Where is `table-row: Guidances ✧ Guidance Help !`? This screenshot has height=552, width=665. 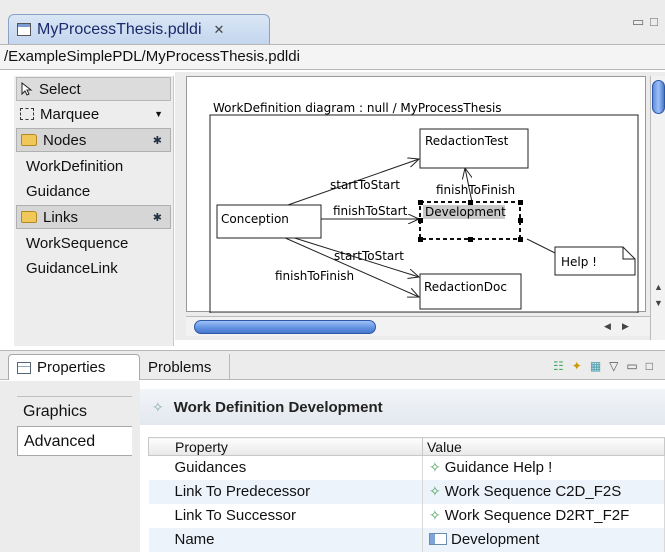 table-row: Guidances ✧ Guidance Help ! is located at coordinates (406, 467).